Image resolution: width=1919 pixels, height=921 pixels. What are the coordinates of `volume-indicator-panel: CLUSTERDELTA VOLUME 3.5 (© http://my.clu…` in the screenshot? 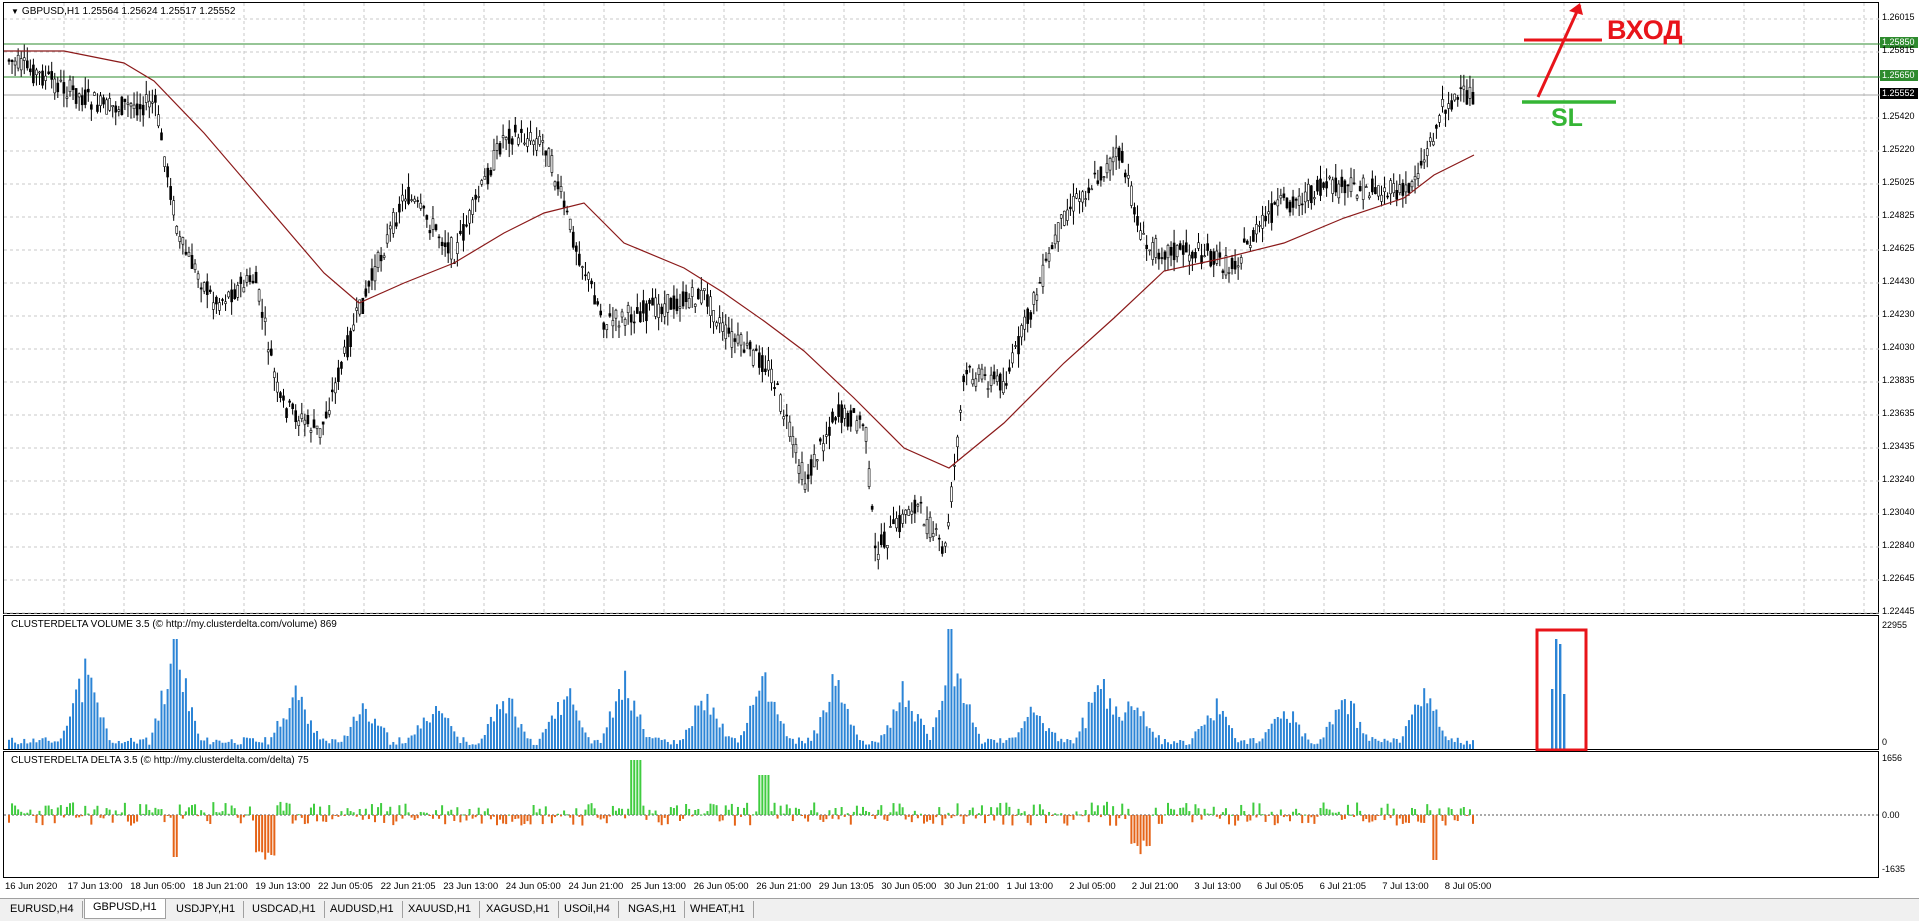 It's located at (941, 683).